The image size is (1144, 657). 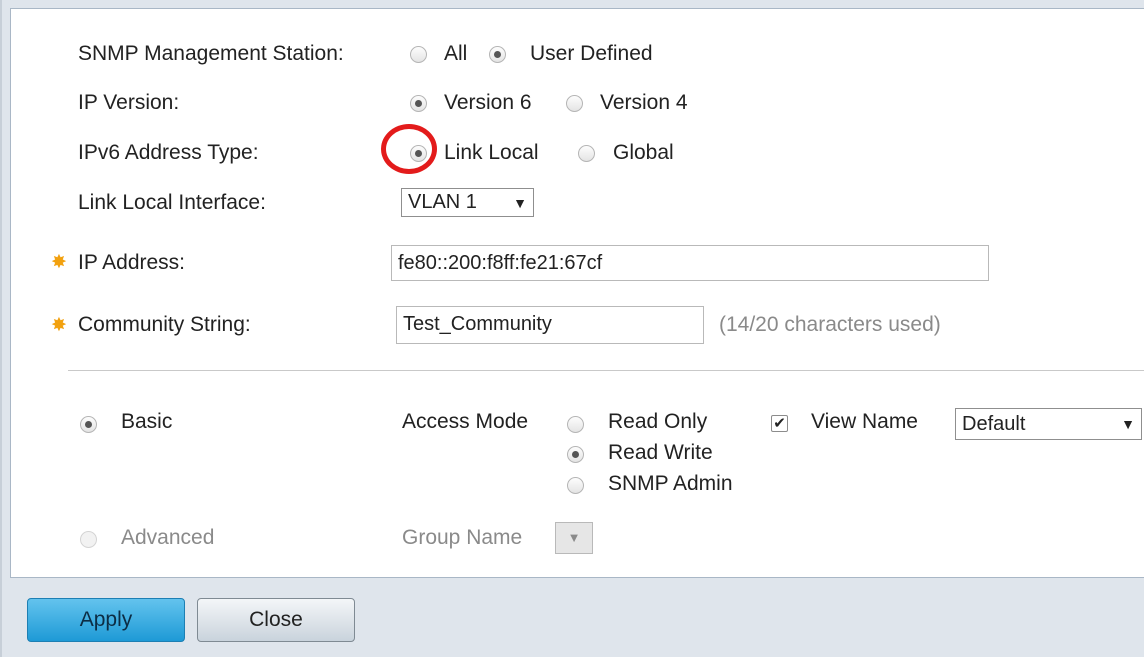 I want to click on close-button: Close, so click(x=276, y=620).